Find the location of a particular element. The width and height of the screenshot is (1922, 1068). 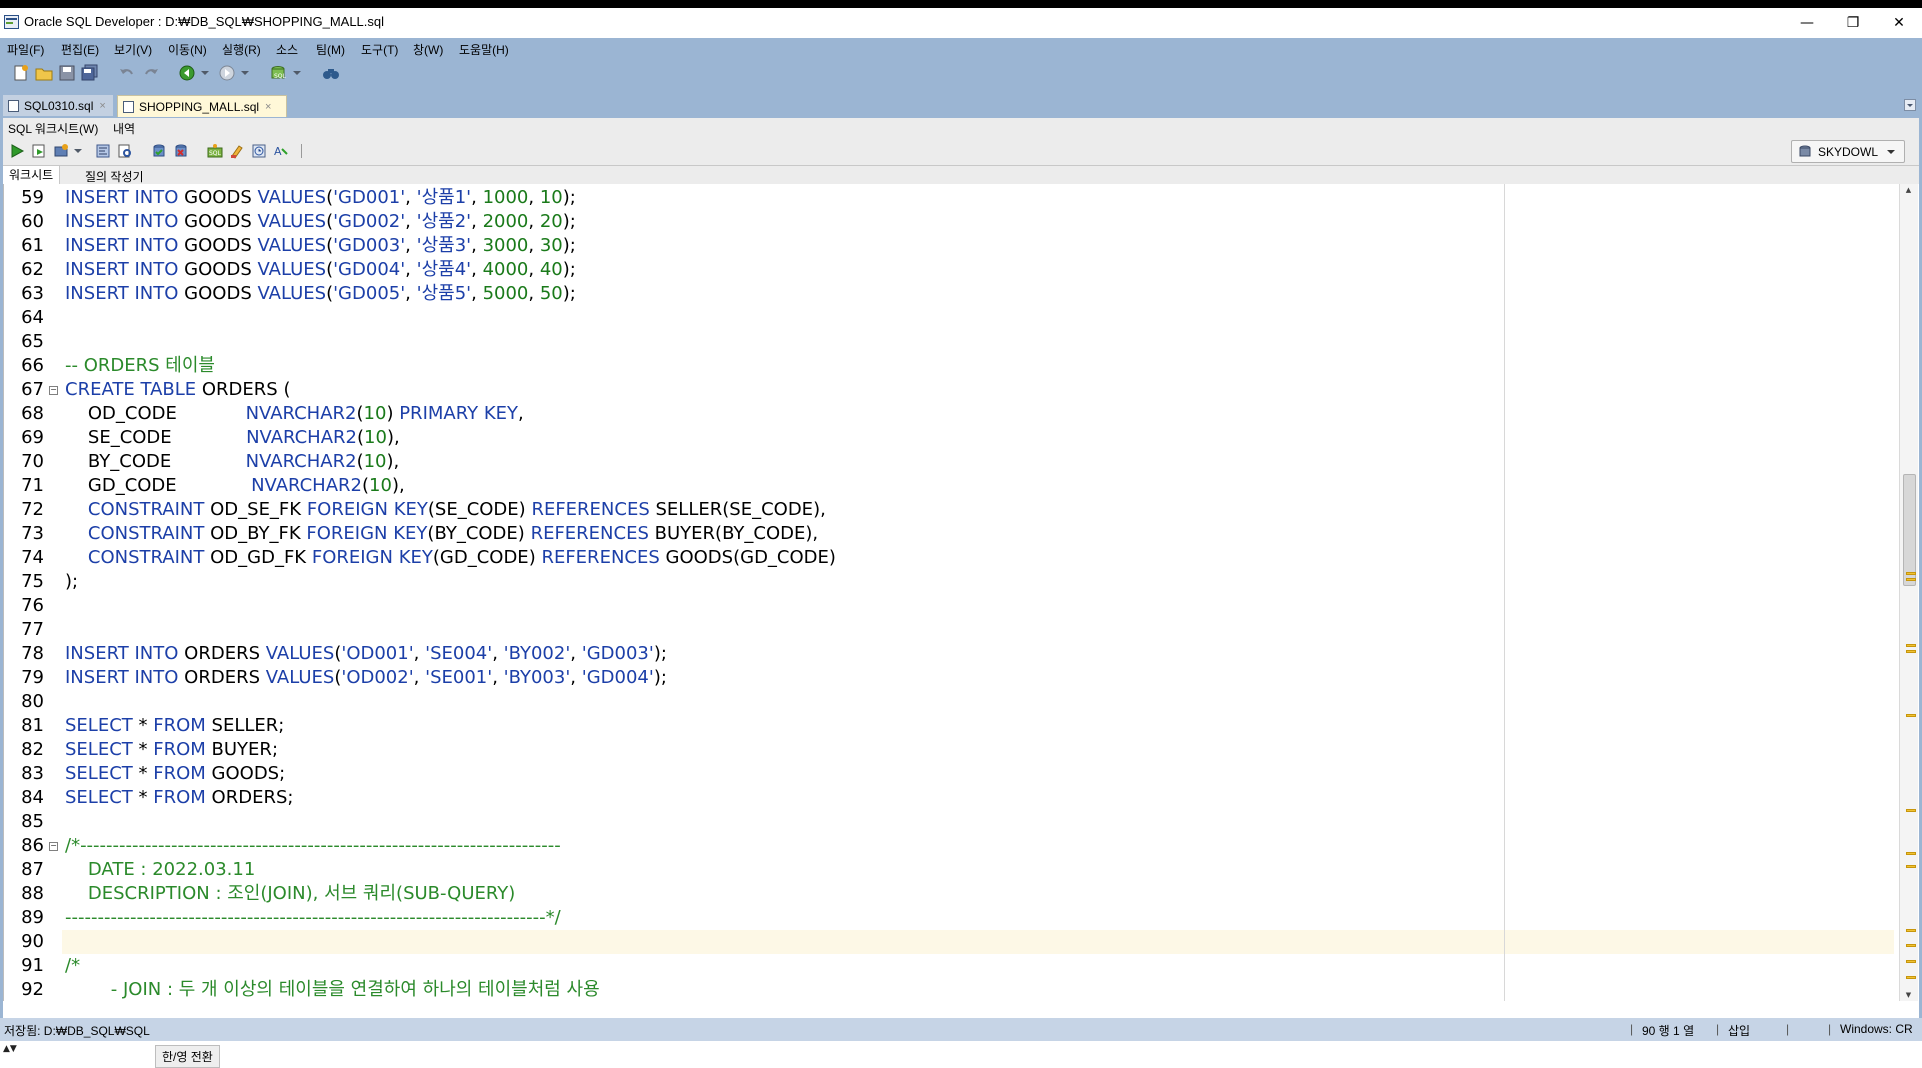

code-line: DESCRIPTION : 조인(JOIN), 서브 쿼리(SUB-QUERY) is located at coordinates (290, 894).